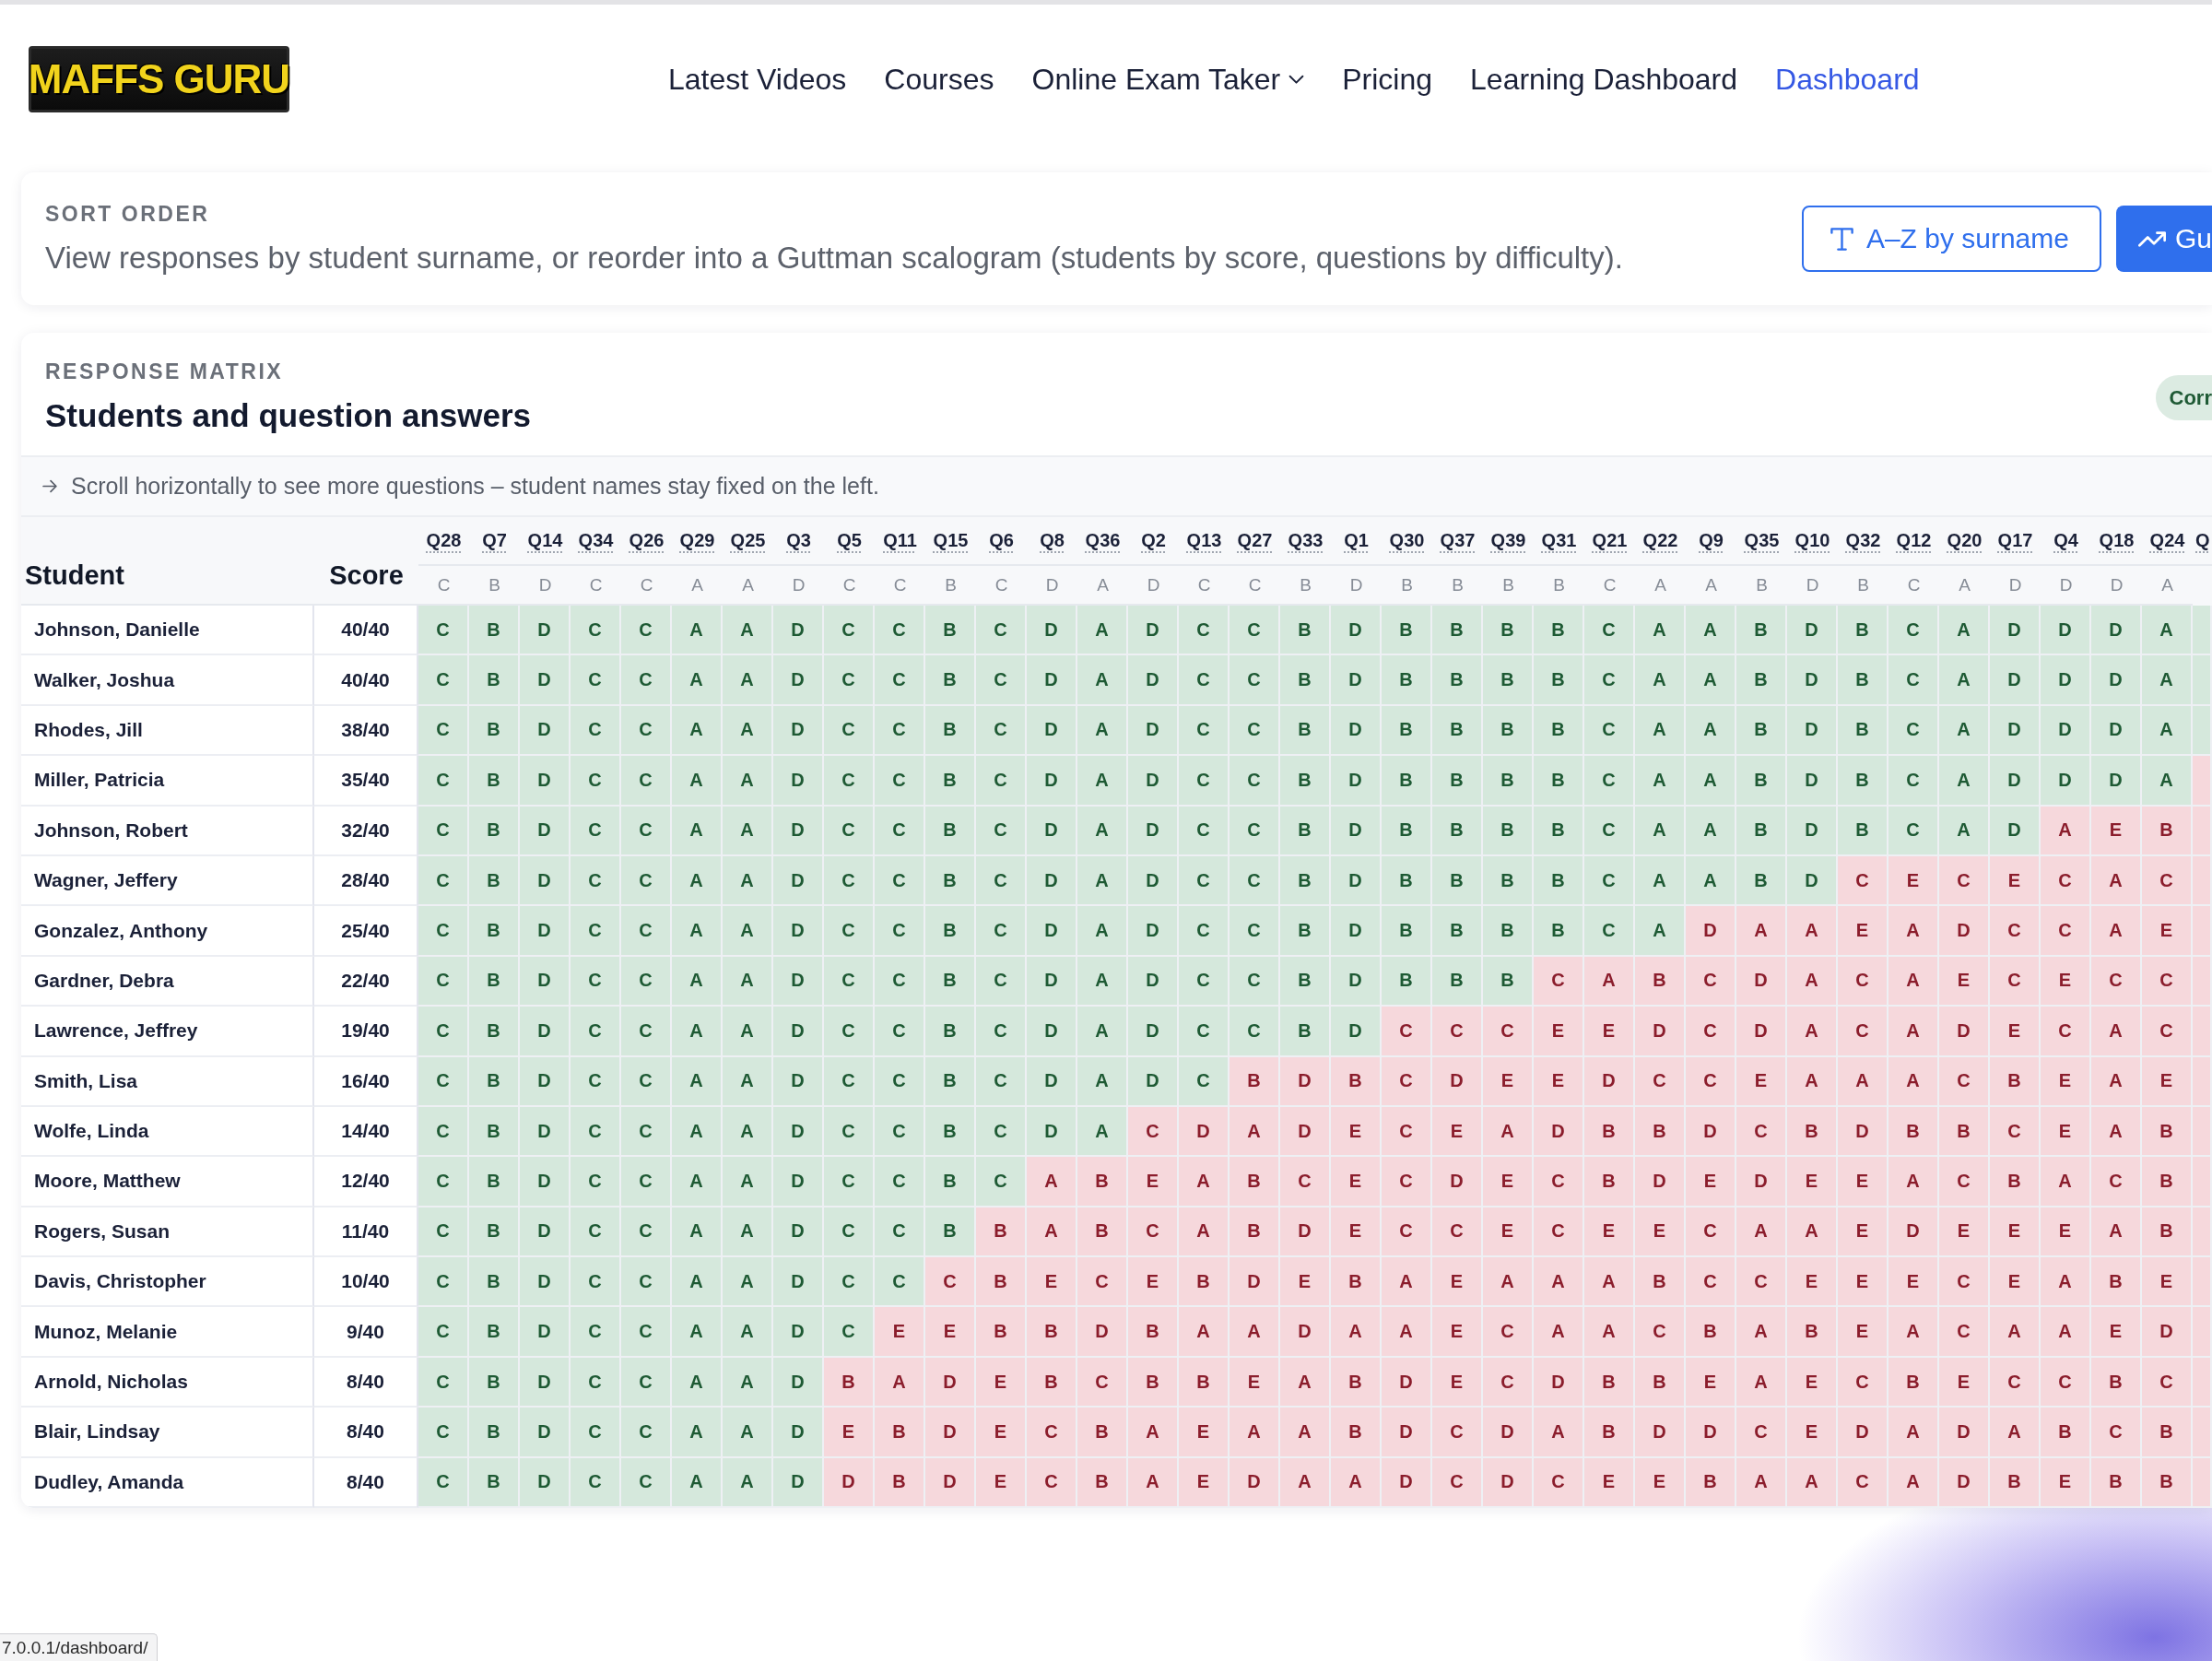 This screenshot has height=1661, width=2212. I want to click on question-label: Q7, so click(494, 540).